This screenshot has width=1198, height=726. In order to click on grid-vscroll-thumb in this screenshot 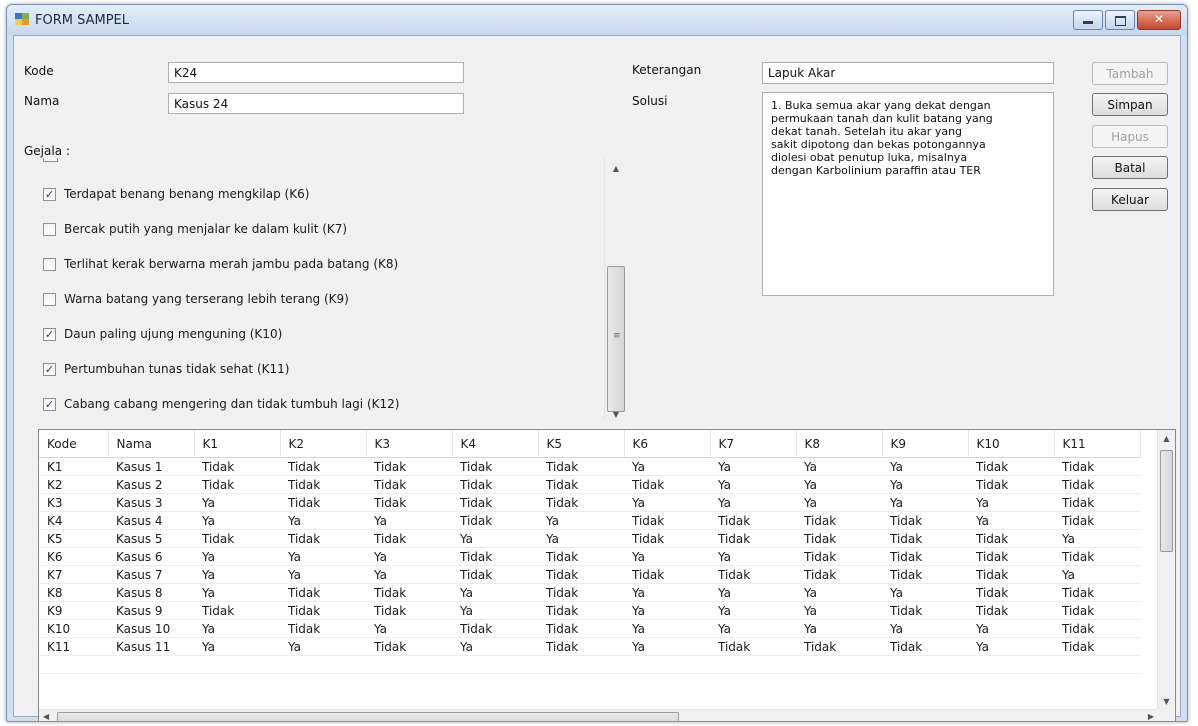, I will do `click(1166, 501)`.